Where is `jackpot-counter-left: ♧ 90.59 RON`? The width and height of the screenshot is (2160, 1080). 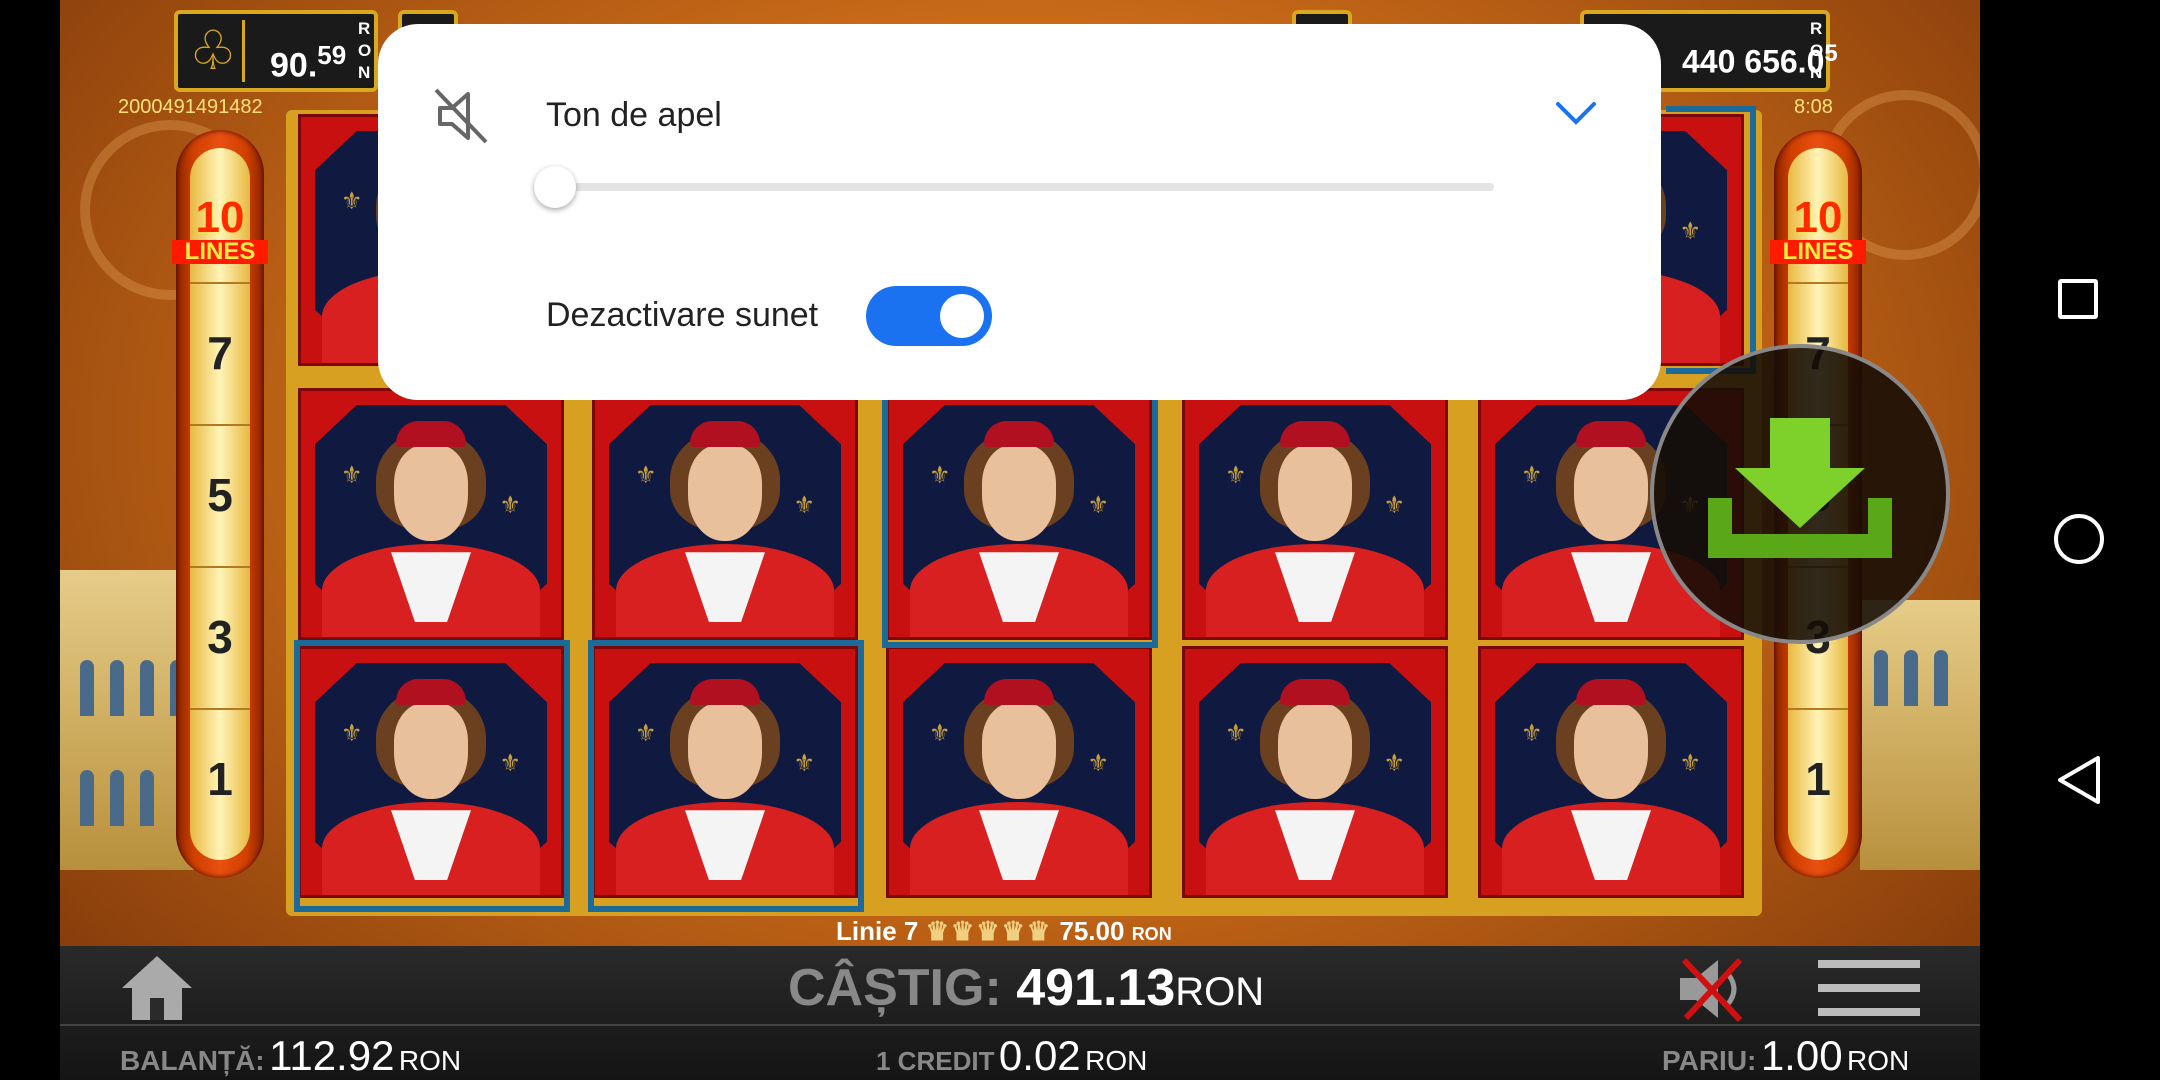 jackpot-counter-left: ♧ 90.59 RON is located at coordinates (276, 51).